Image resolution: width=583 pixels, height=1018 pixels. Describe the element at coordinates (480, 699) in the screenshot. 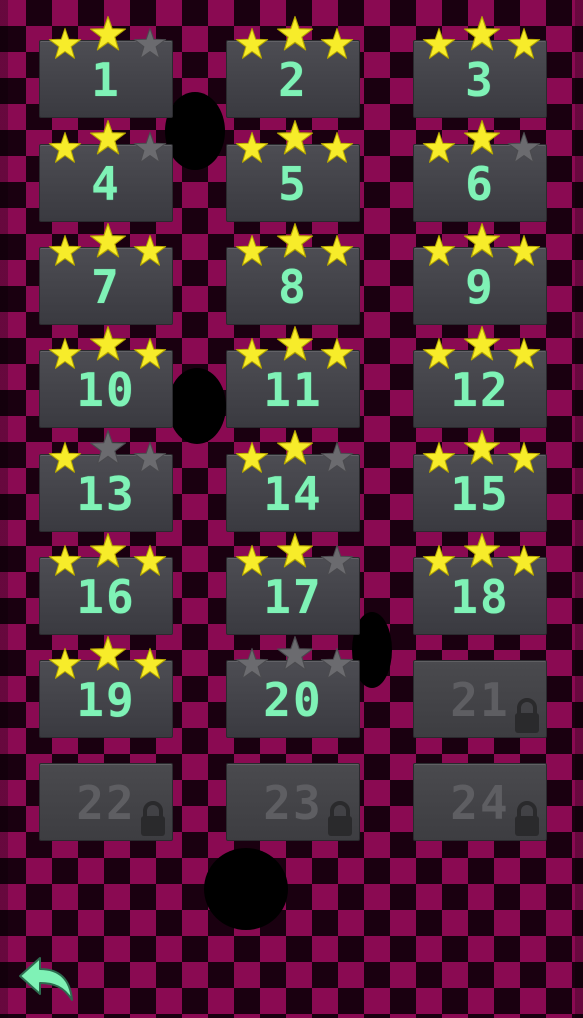

I see `level-tile-21-locked: 21` at that location.